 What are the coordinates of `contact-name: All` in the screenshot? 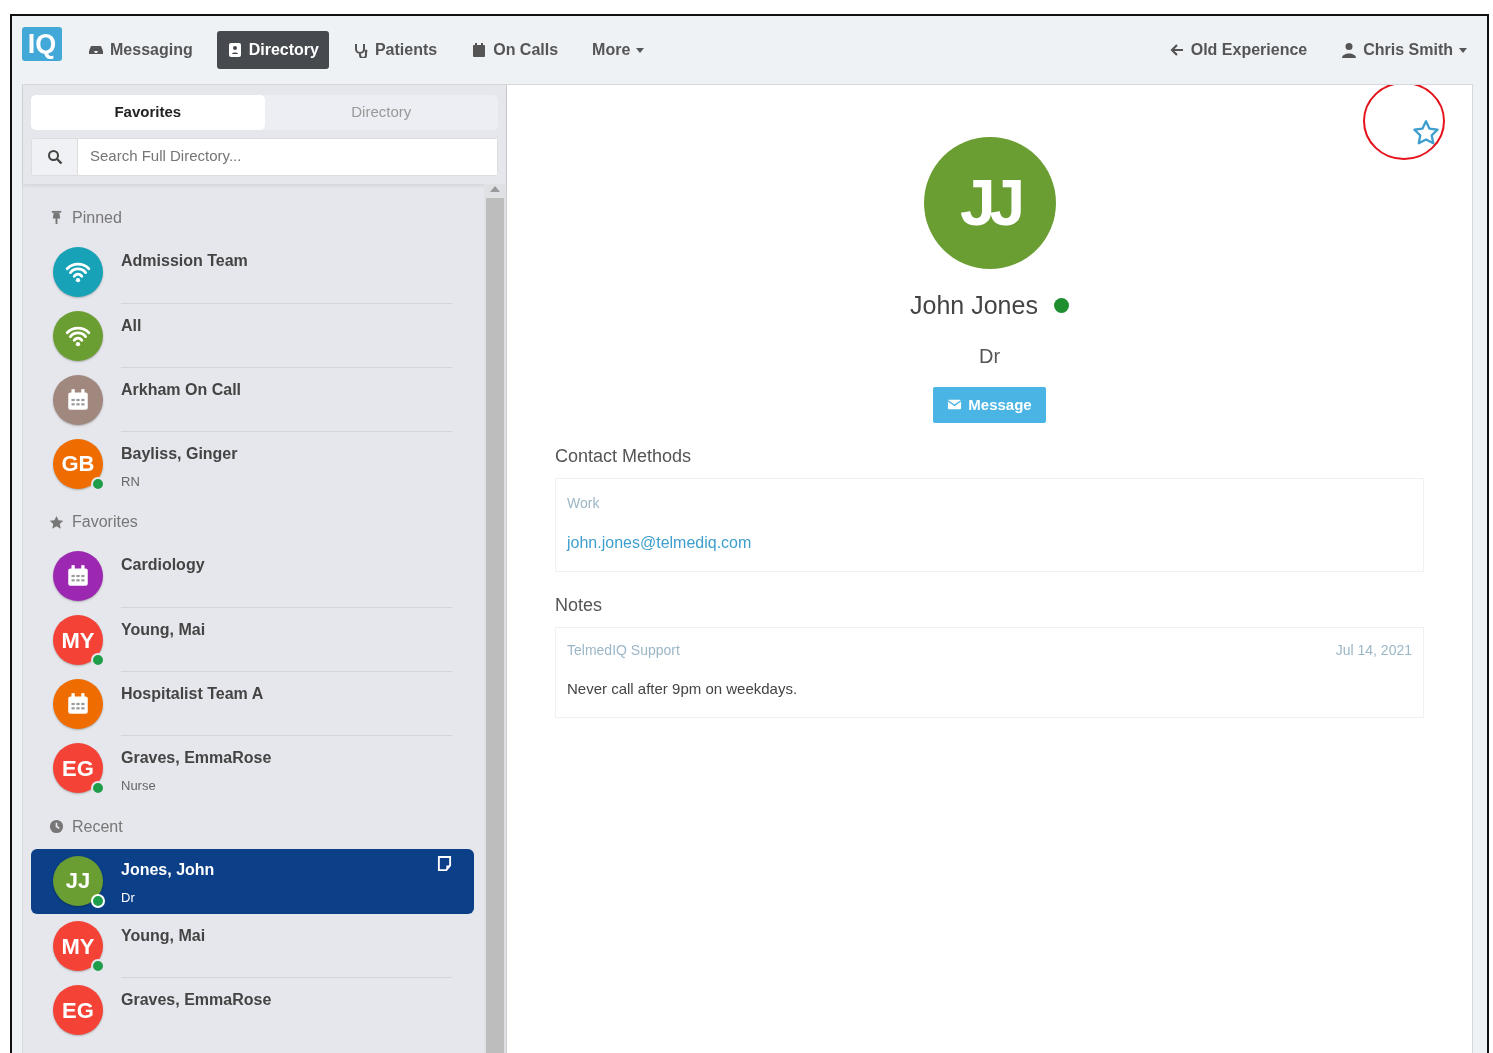 It's located at (132, 325).